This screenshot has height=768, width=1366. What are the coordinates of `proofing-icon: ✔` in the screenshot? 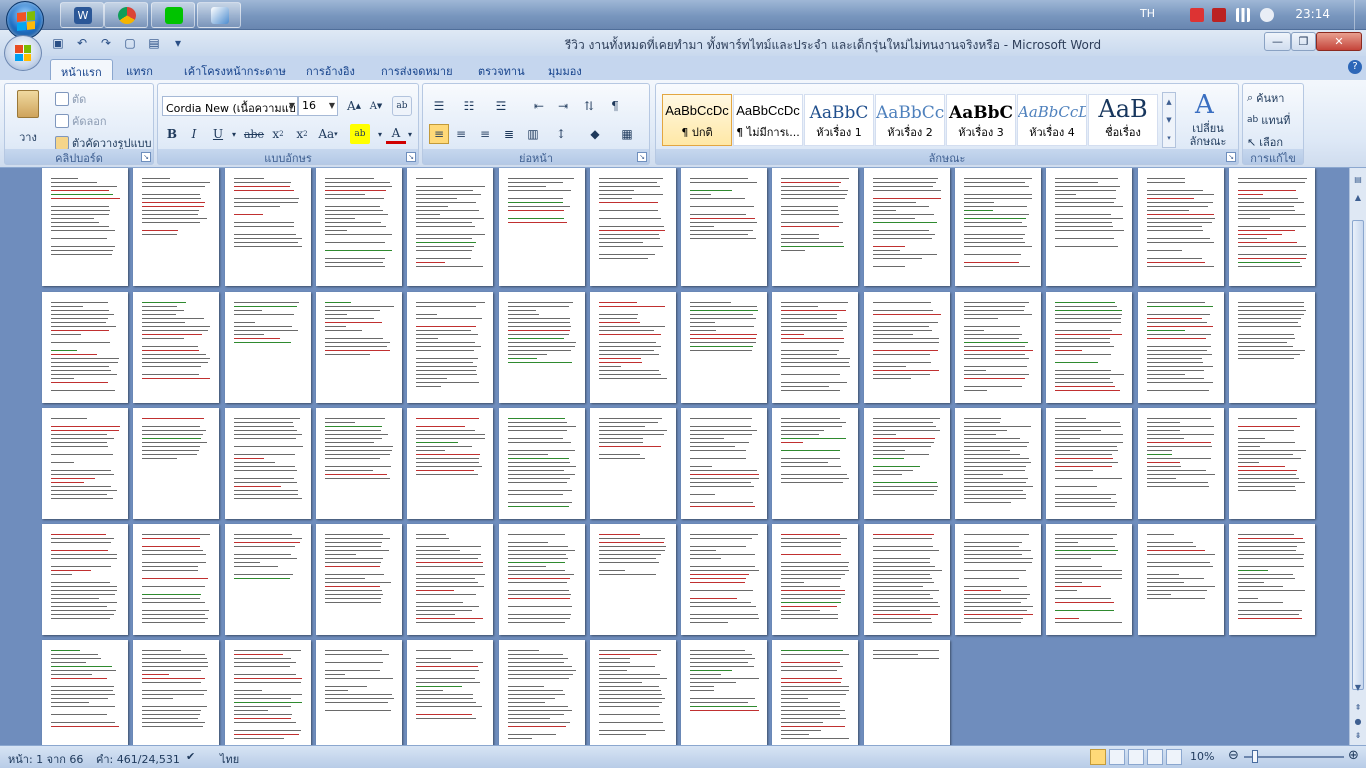 It's located at (190, 756).